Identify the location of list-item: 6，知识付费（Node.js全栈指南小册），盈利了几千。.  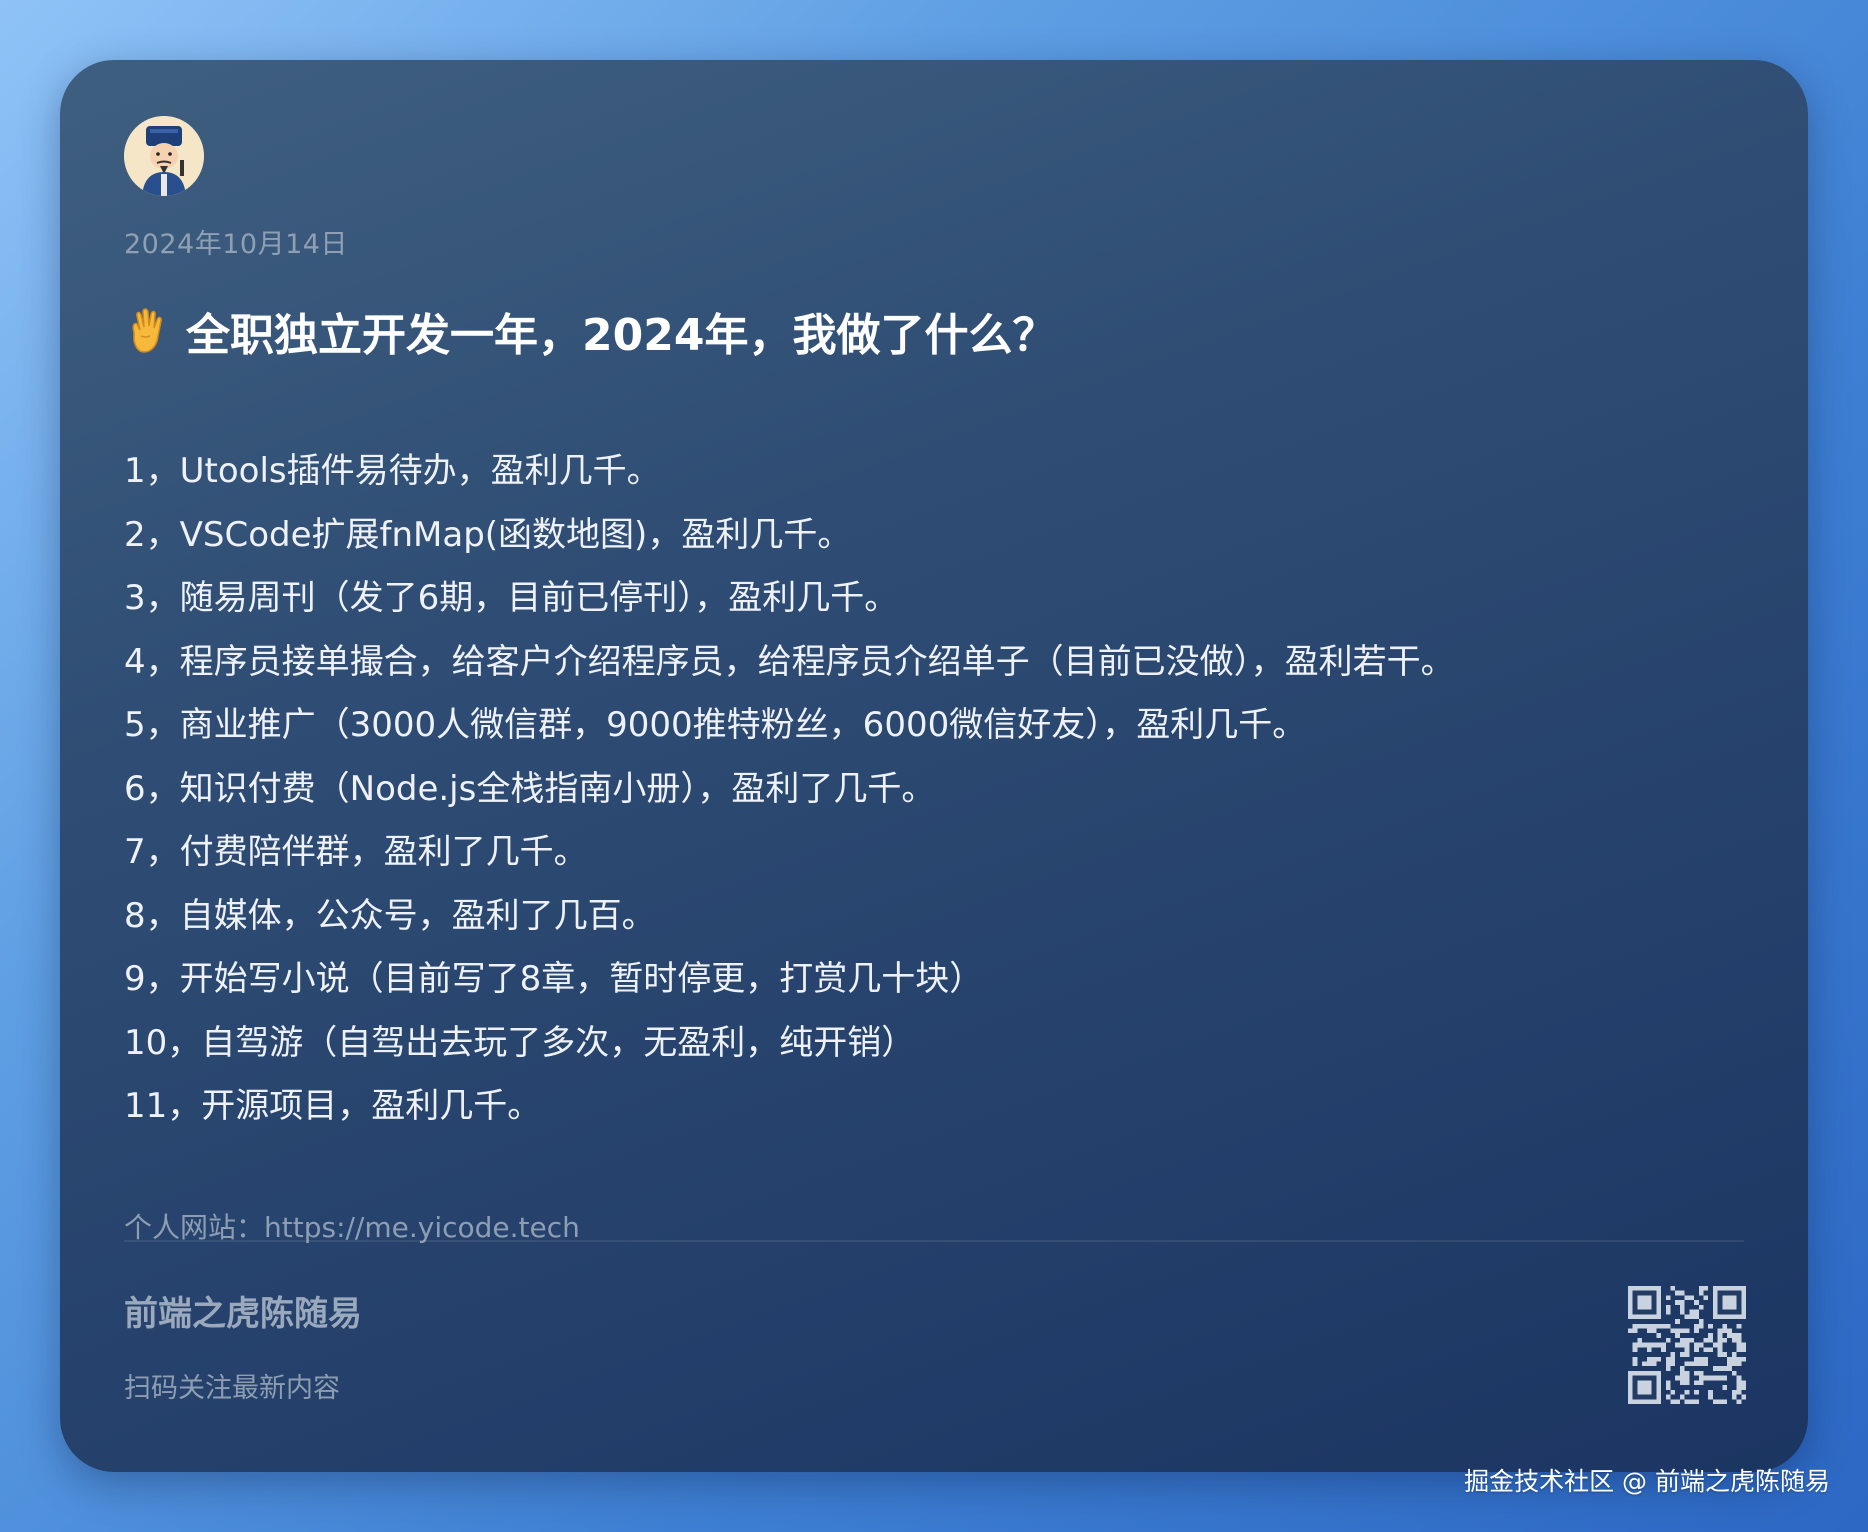
(530, 788).